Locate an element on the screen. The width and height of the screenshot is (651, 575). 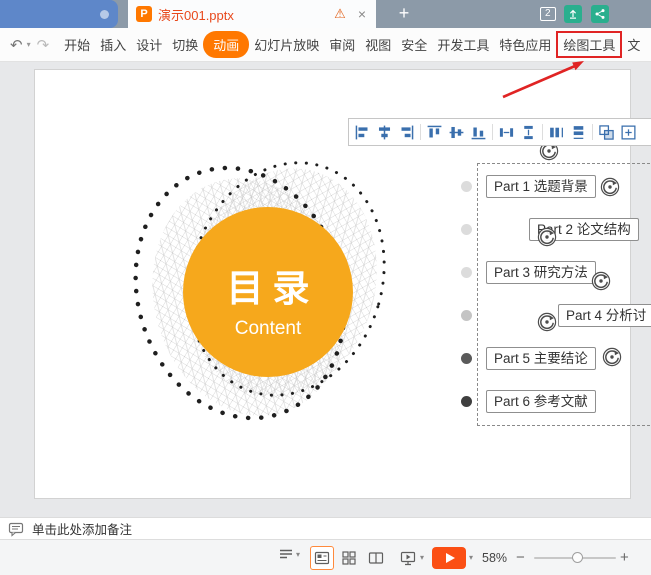
toc-item-part6: Part 6 参考文献 is located at coordinates (541, 401).